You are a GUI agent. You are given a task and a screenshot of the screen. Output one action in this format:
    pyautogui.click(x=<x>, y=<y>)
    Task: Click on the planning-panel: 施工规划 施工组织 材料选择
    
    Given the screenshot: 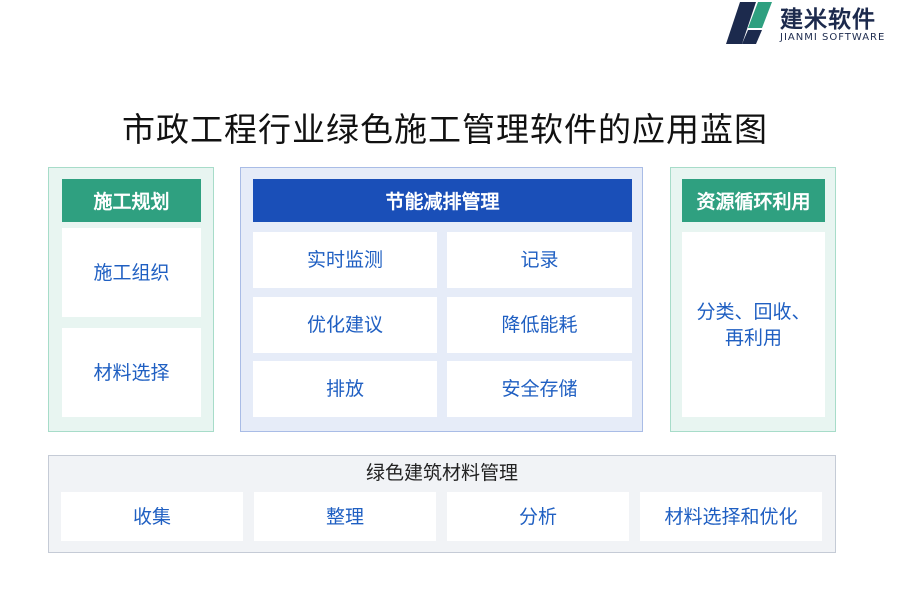 What is the action you would take?
    pyautogui.click(x=131, y=299)
    